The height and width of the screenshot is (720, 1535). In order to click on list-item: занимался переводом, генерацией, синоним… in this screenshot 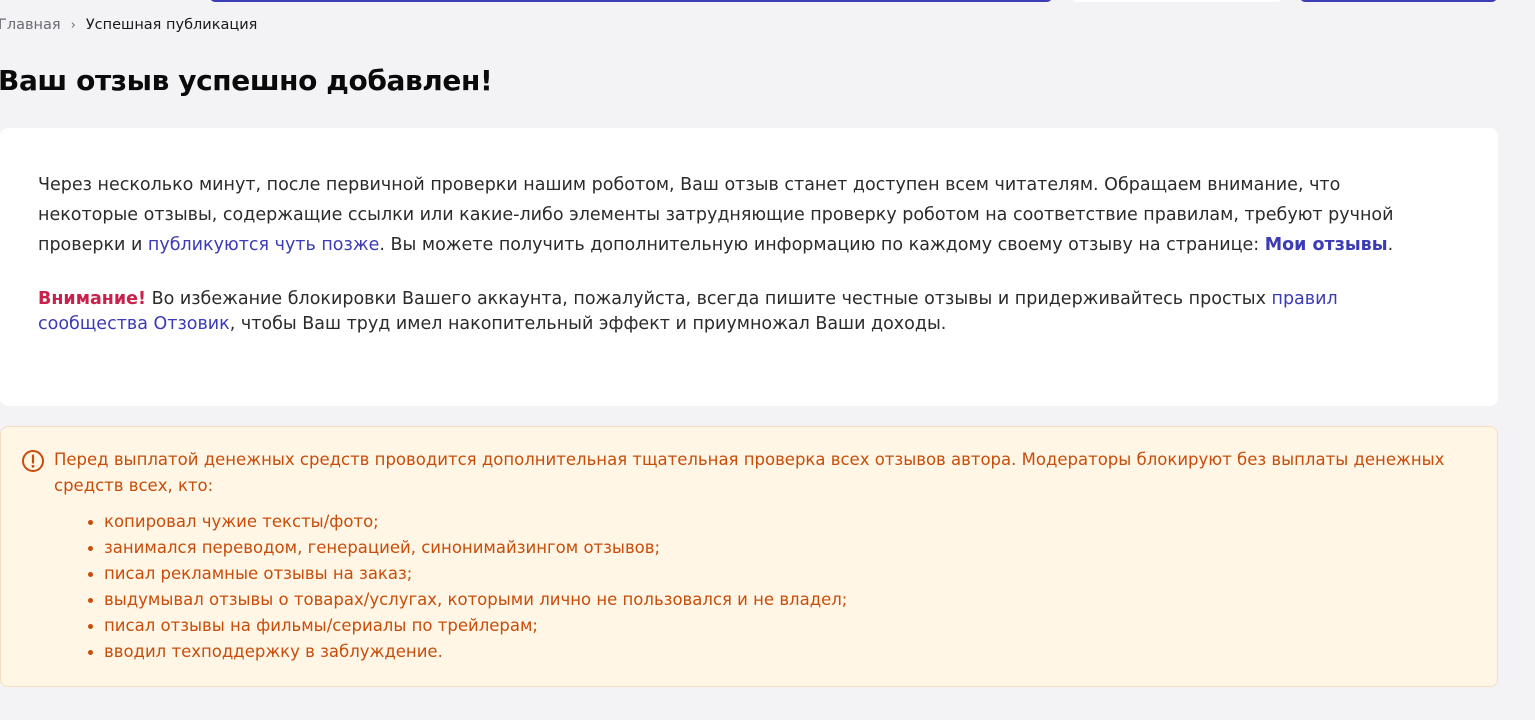, I will do `click(450, 548)`.